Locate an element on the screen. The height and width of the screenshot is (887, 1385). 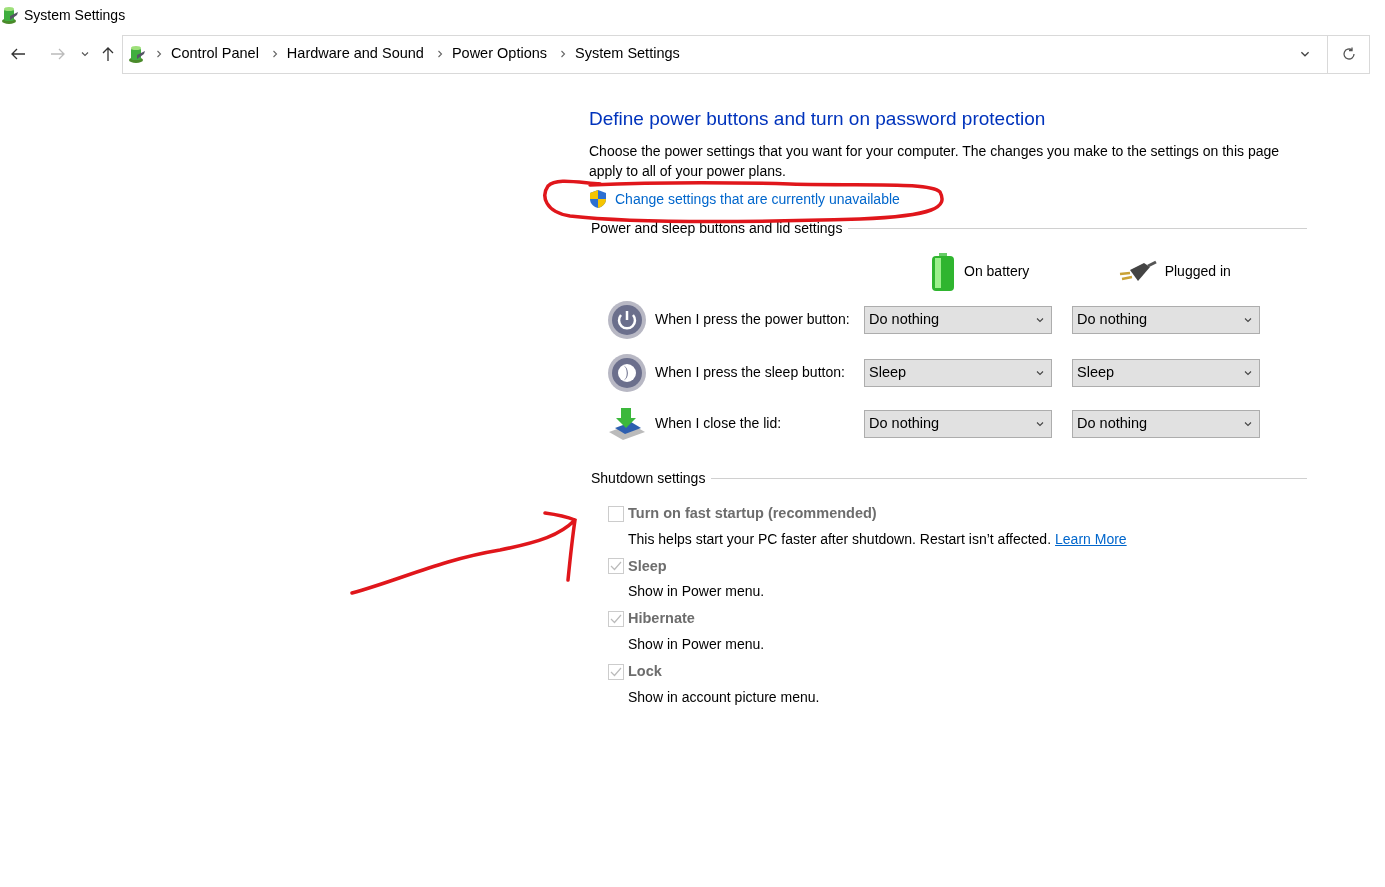
option-label: Hibernate is located at coordinates (661, 619).